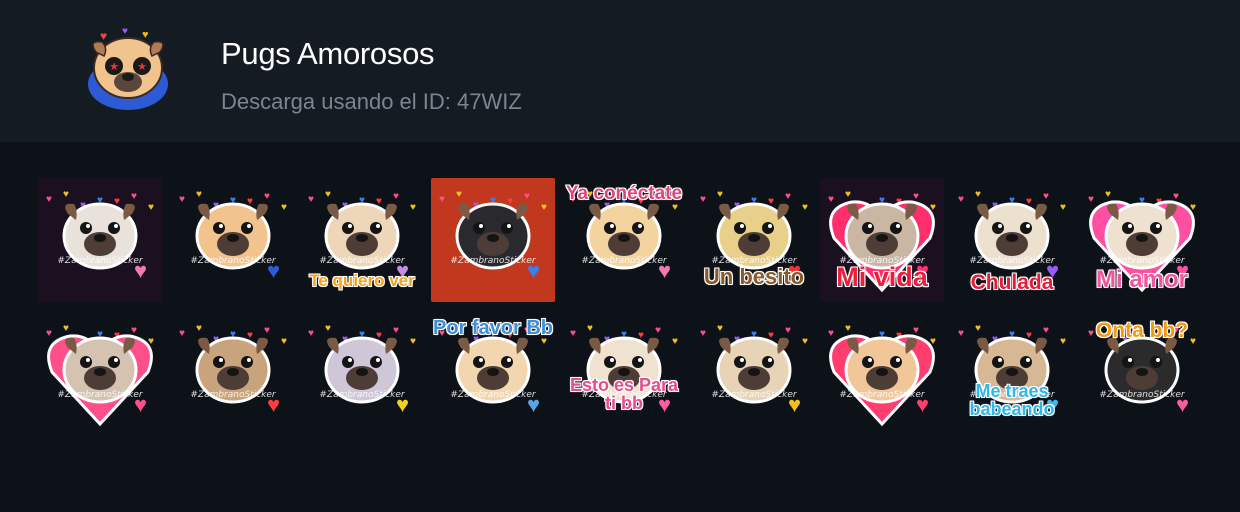 This screenshot has width=1240, height=512. I want to click on sticker-9: ♥♥♥♥♥♥♥♥#ZambranoStickerMi amor, so click(1142, 240).